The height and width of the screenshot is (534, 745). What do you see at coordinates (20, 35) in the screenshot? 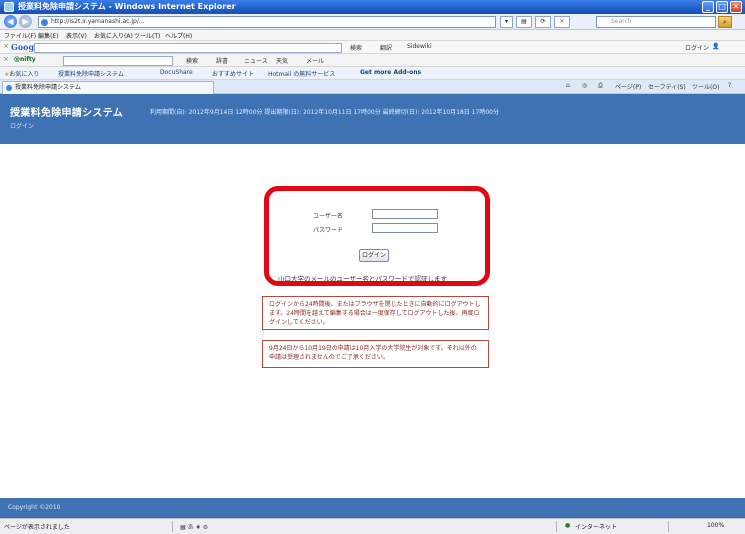
I see `menu-file: ファイル(F)` at bounding box center [20, 35].